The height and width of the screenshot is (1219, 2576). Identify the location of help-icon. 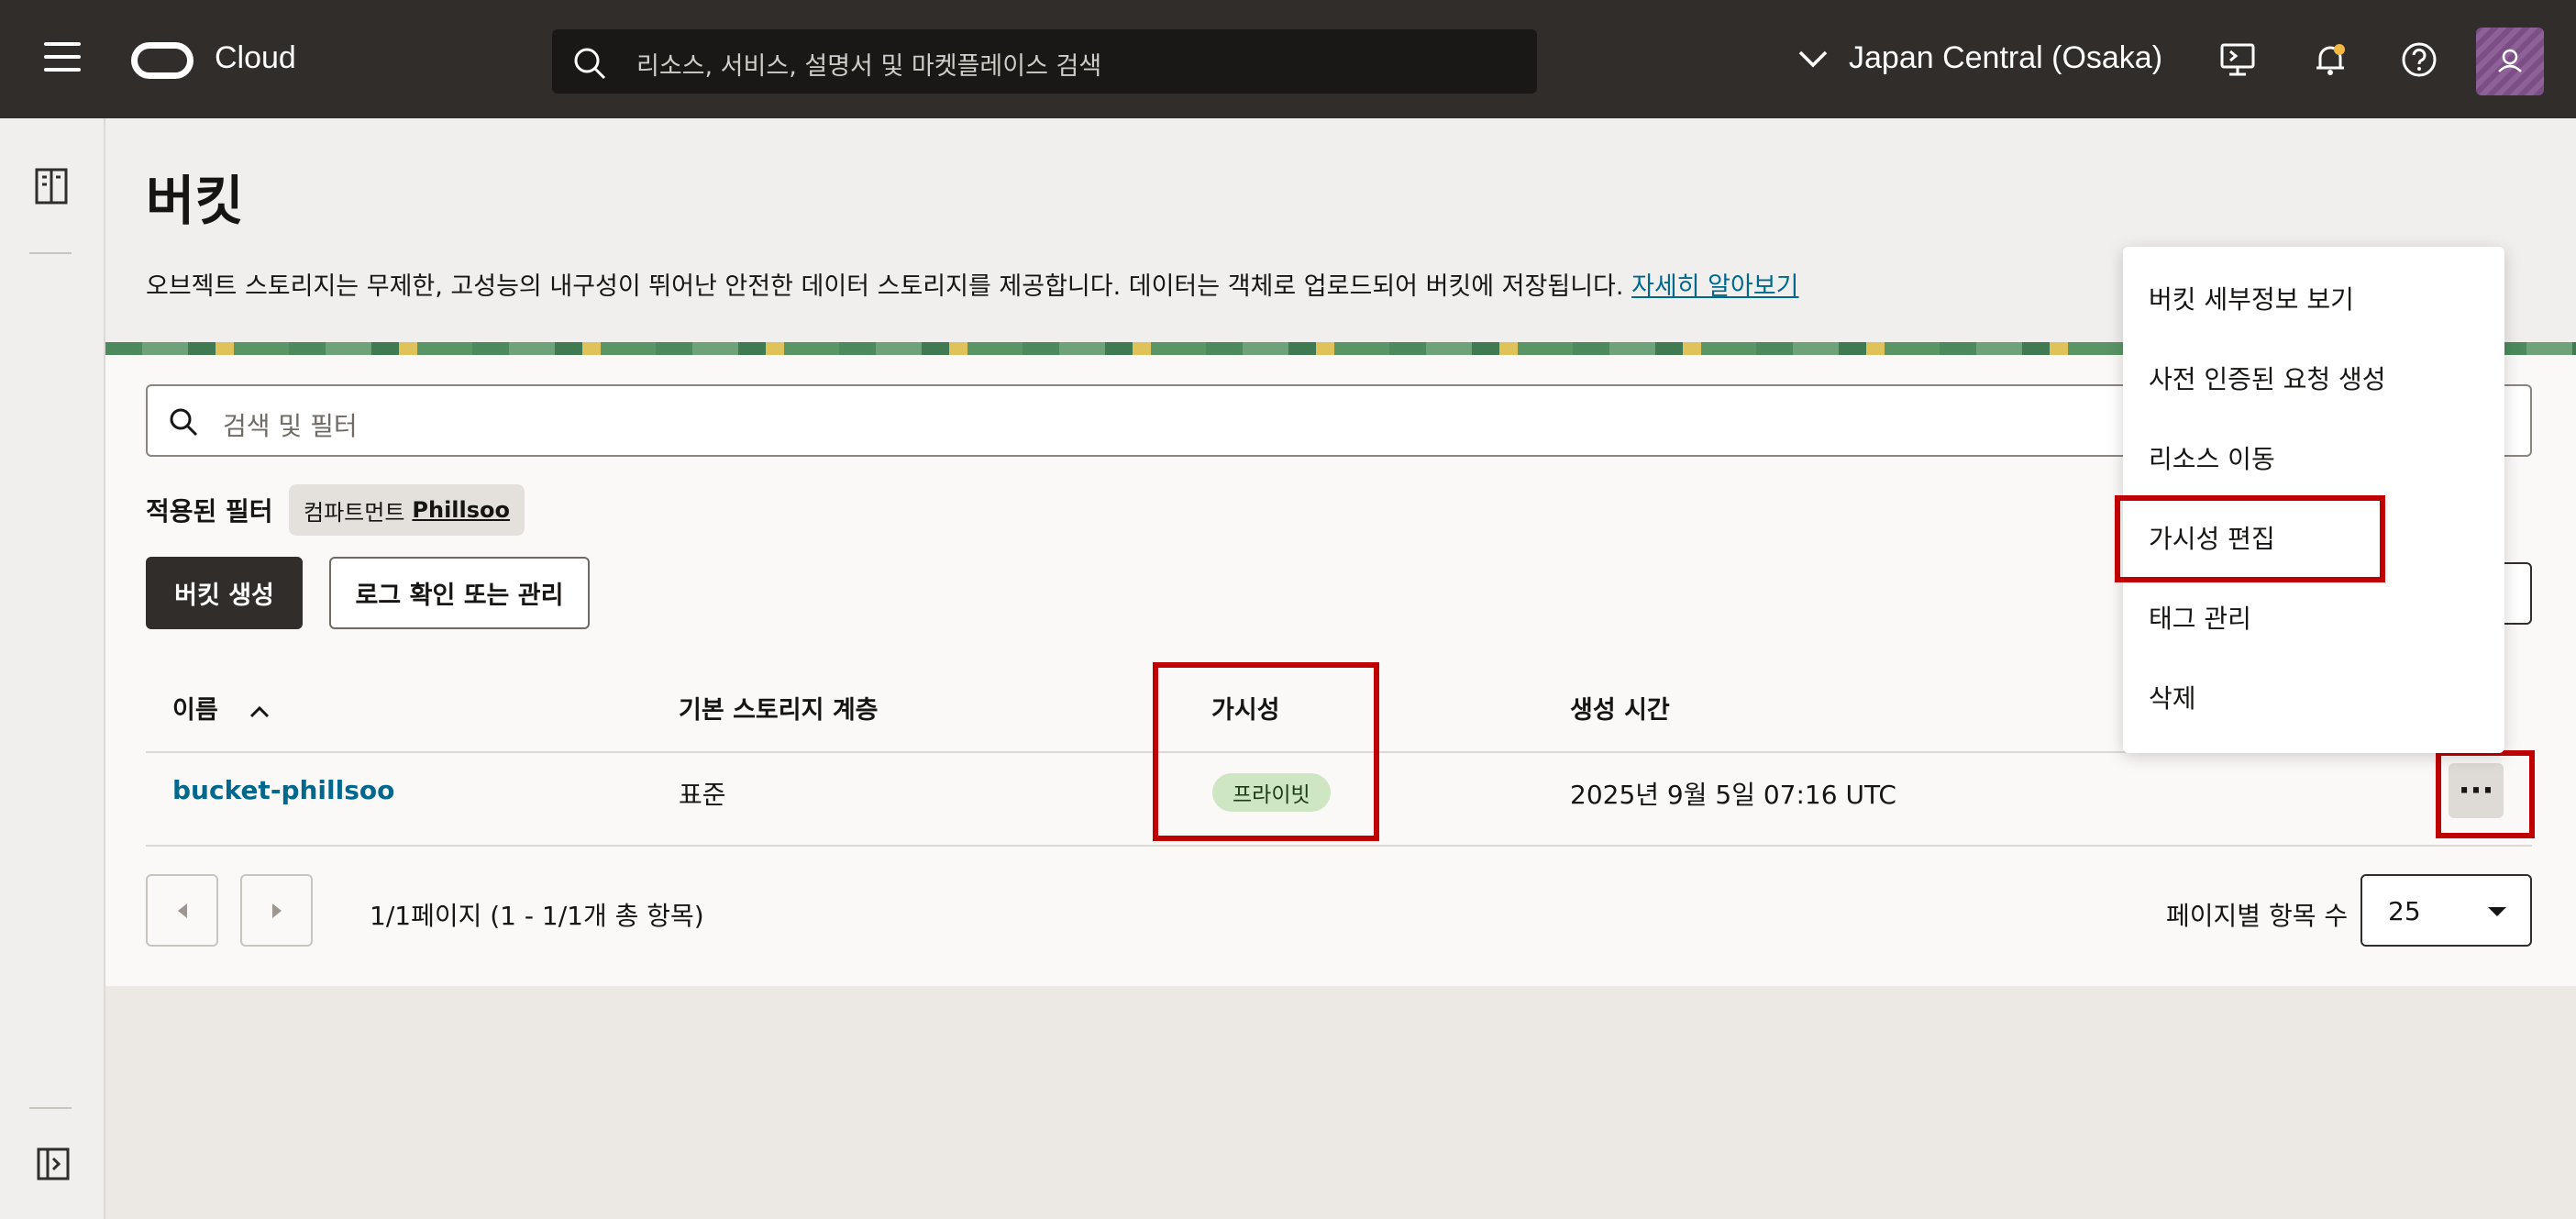
(2419, 60).